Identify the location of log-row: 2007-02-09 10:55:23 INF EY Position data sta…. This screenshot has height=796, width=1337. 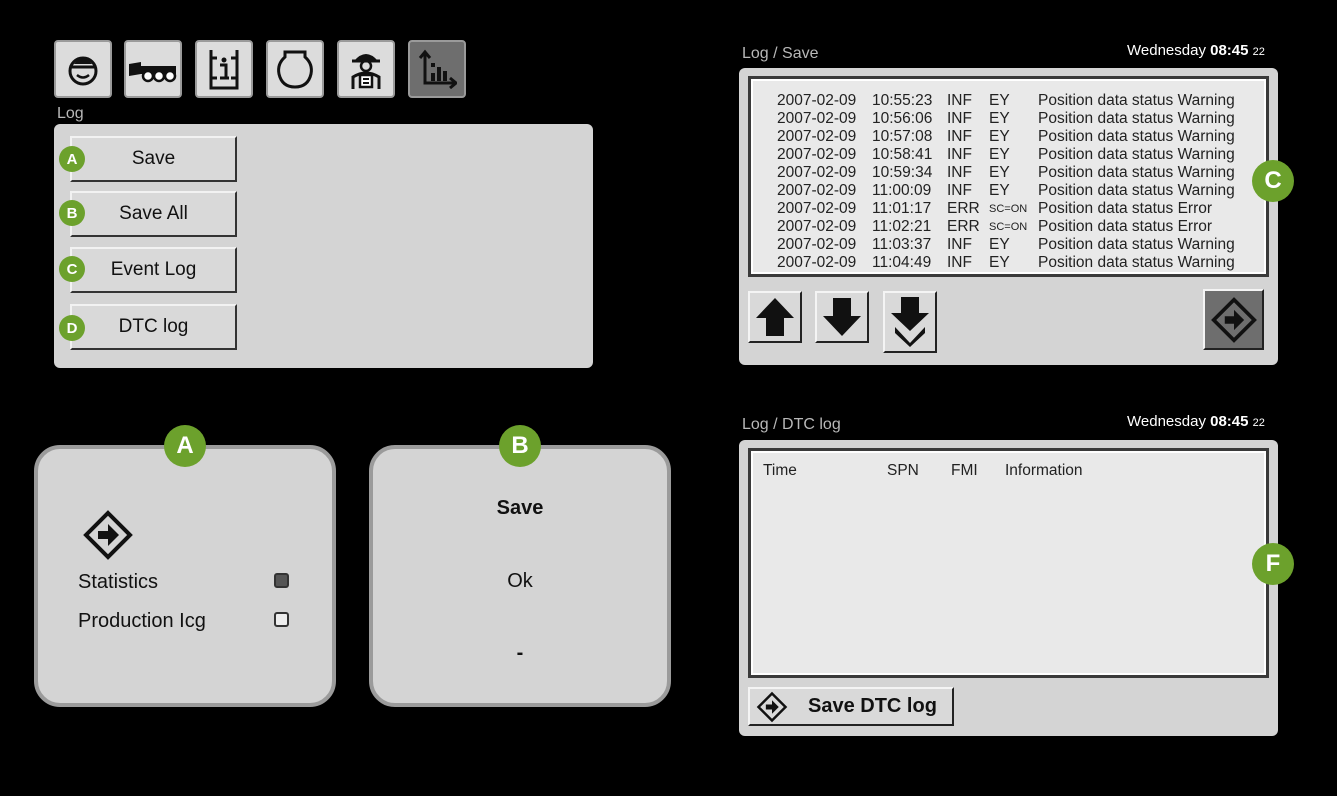
(1021, 101).